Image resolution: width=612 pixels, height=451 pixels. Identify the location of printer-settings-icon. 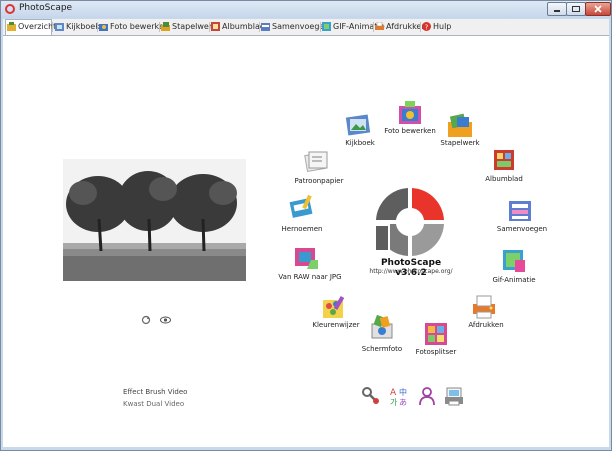
(454, 396).